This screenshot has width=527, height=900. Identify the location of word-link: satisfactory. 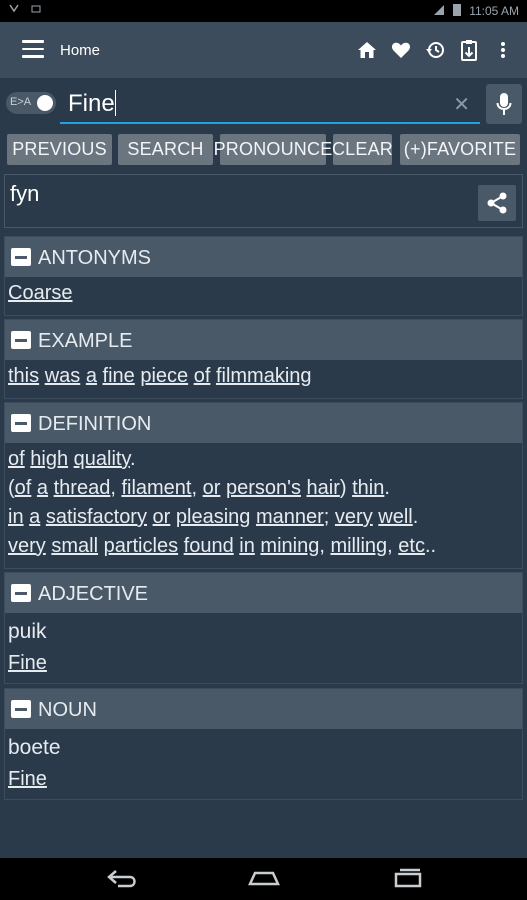
(96, 517).